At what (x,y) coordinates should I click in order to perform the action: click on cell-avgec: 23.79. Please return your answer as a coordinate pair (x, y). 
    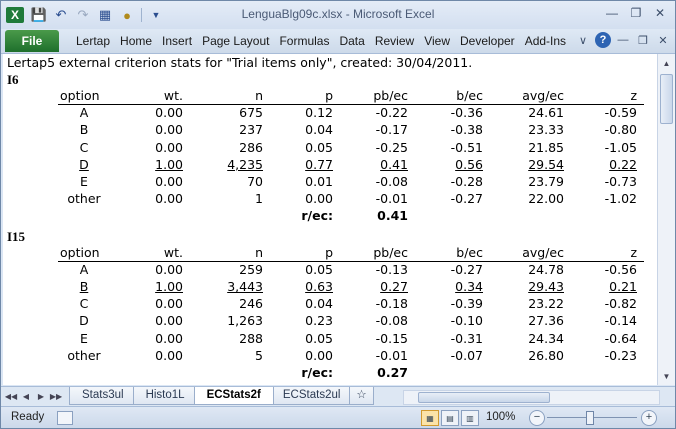
    Looking at the image, I should click on (546, 181).